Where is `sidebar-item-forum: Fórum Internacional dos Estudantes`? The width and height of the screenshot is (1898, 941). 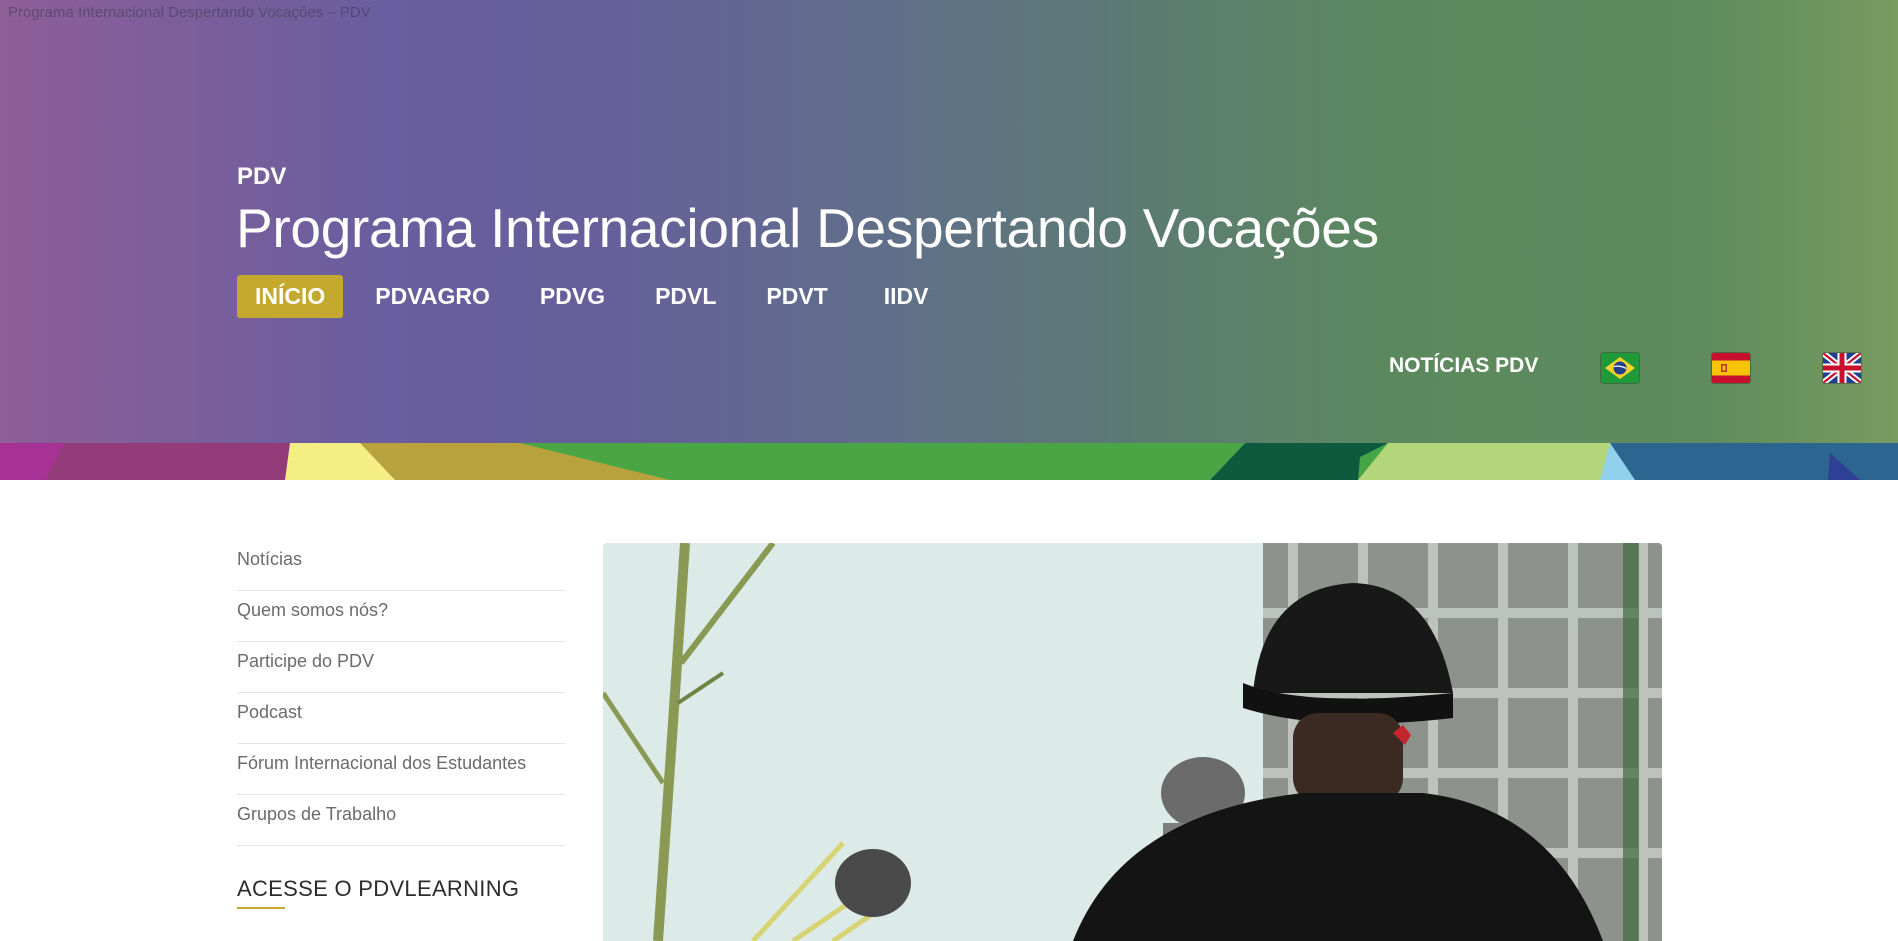
sidebar-item-forum: Fórum Internacional dos Estudantes is located at coordinates (401, 769).